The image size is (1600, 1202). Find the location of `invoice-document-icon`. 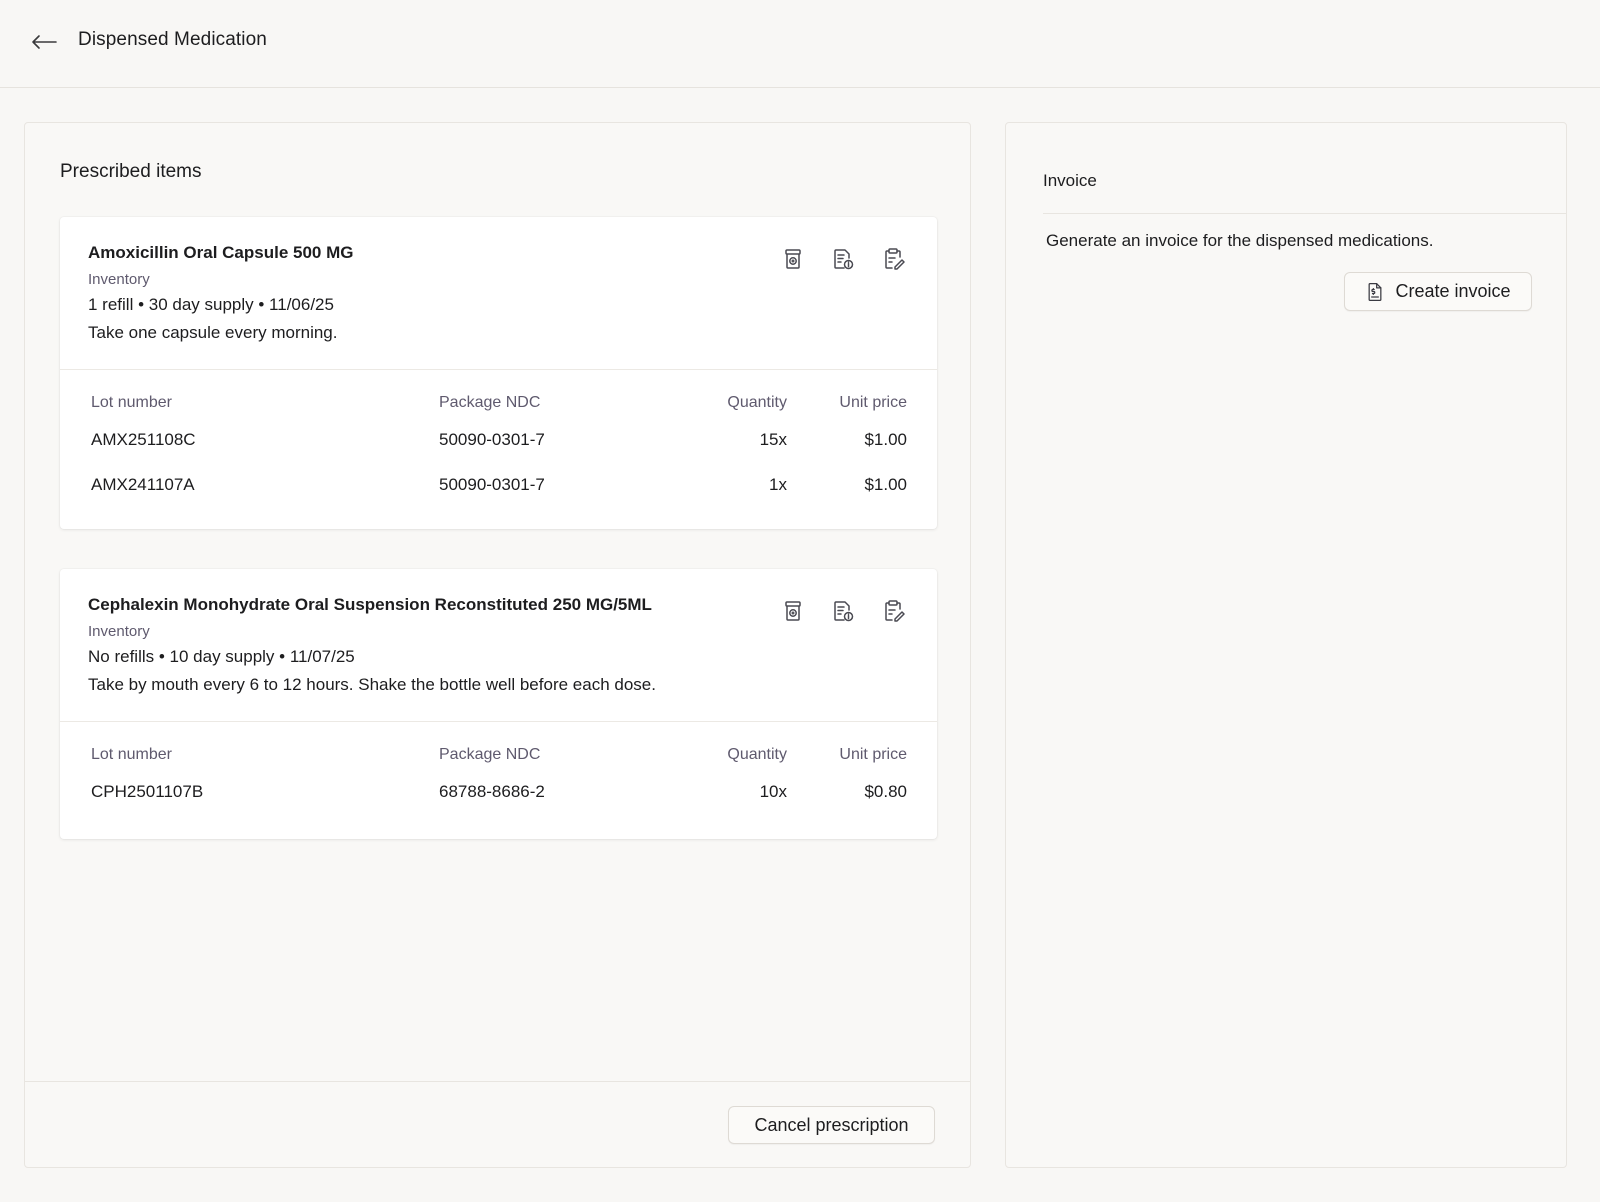

invoice-document-icon is located at coordinates (1375, 291).